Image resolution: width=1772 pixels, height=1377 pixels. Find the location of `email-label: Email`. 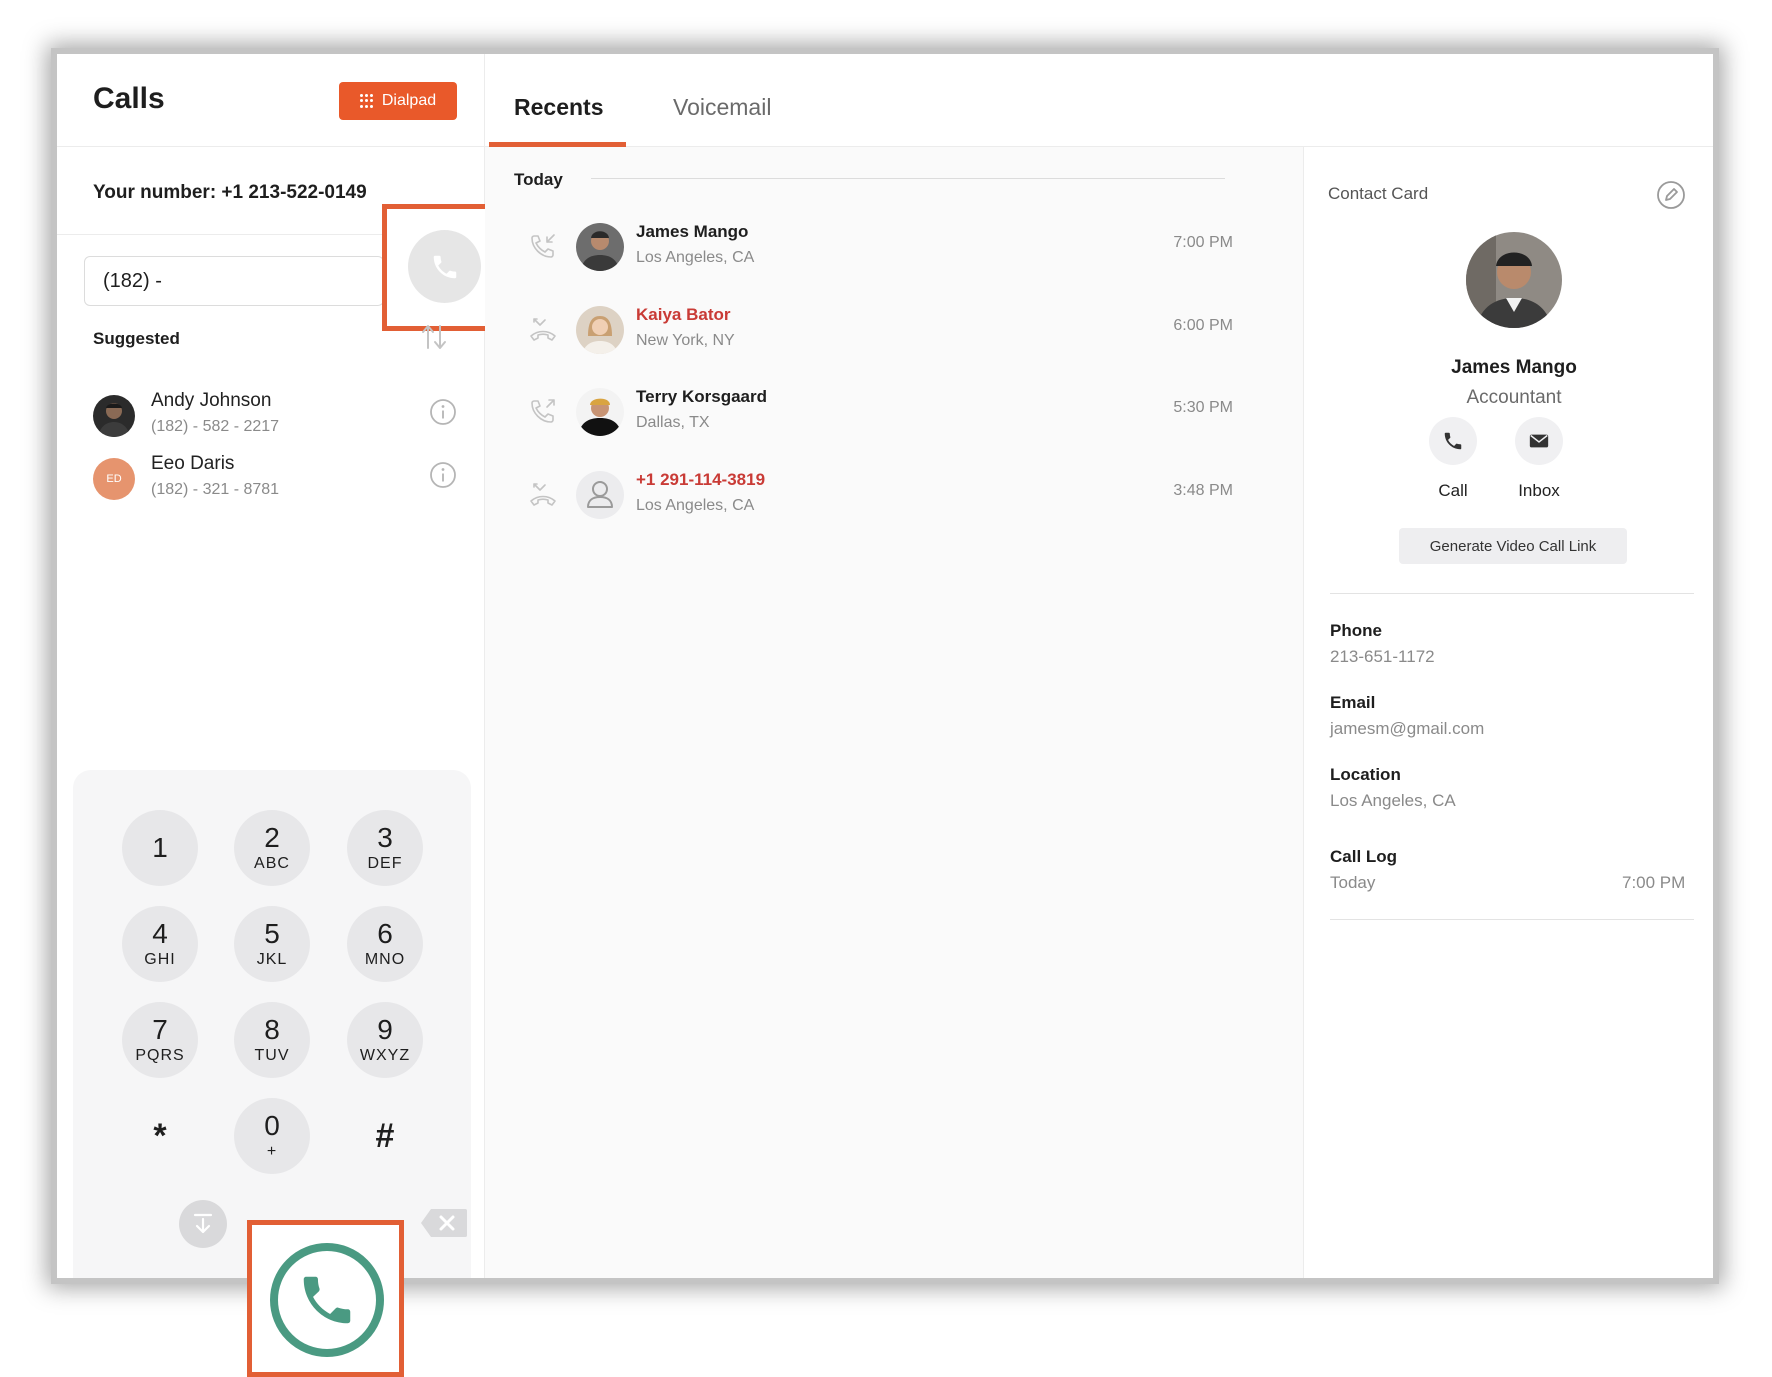

email-label: Email is located at coordinates (1353, 702).